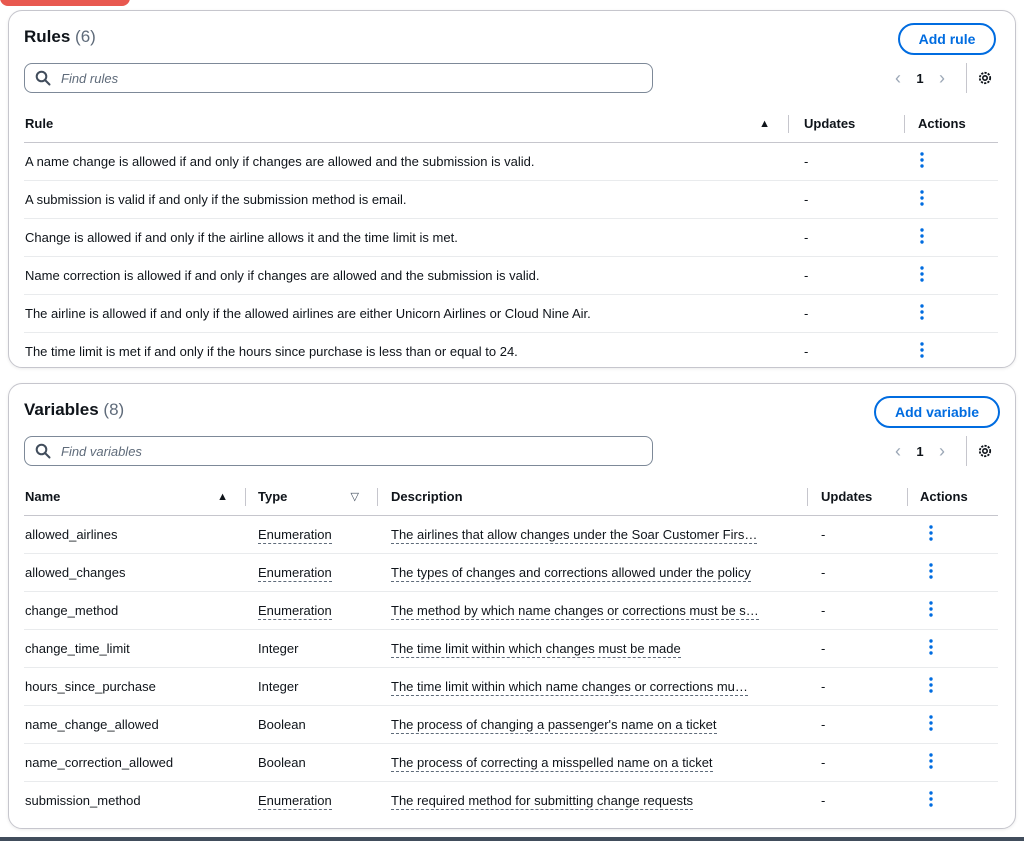 The height and width of the screenshot is (841, 1024). Describe the element at coordinates (947, 39) in the screenshot. I see `add-rule-button: Add rule` at that location.